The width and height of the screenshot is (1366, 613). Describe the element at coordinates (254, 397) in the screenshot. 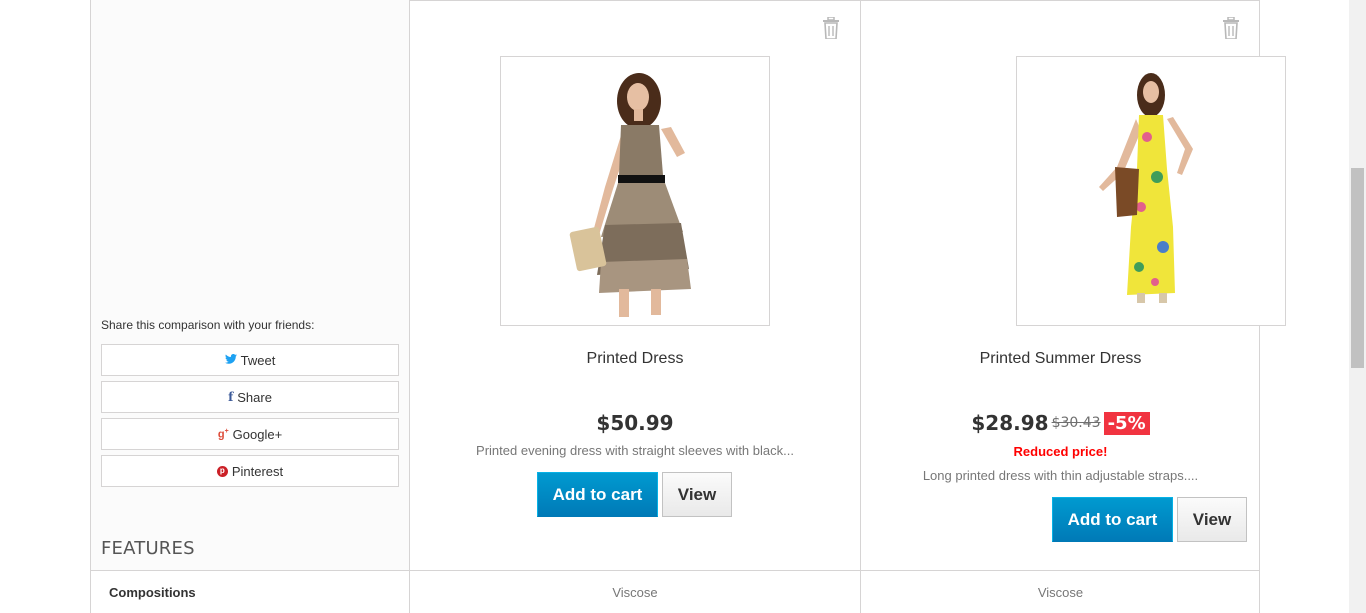

I see `facebook-share-label: Share` at that location.